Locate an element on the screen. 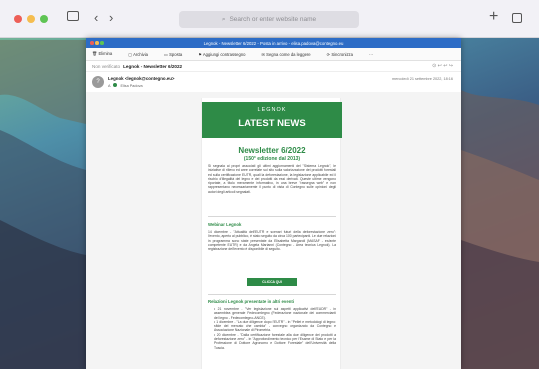  new-tab-plus-icon: + is located at coordinates (493, 17).